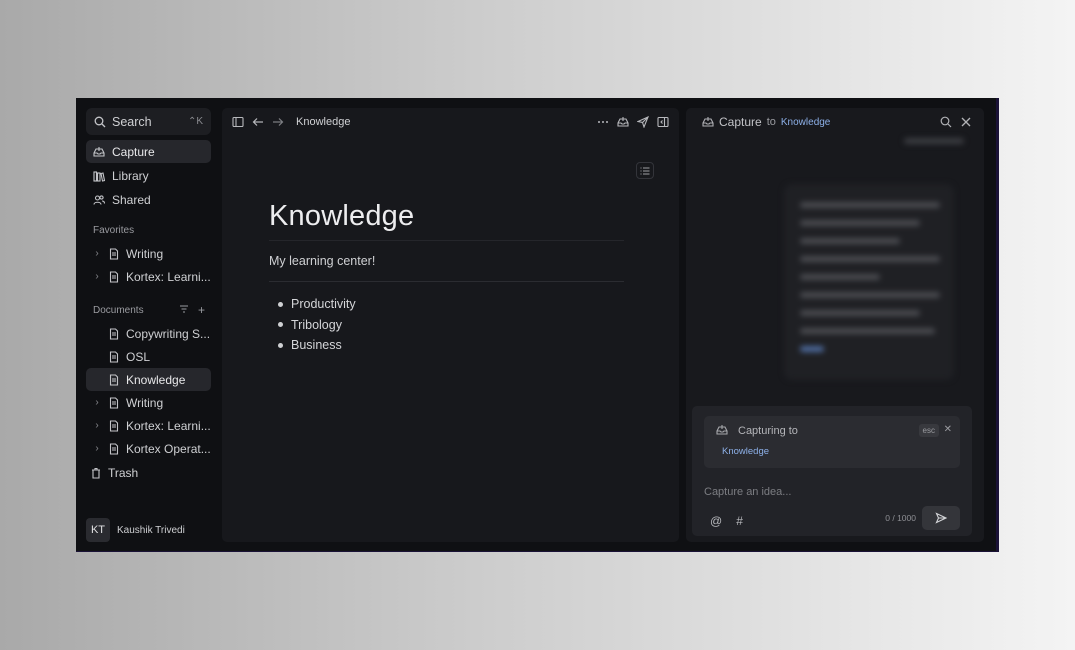 The height and width of the screenshot is (650, 1075). What do you see at coordinates (900, 518) in the screenshot?
I see `character-count: 0 / 1000` at bounding box center [900, 518].